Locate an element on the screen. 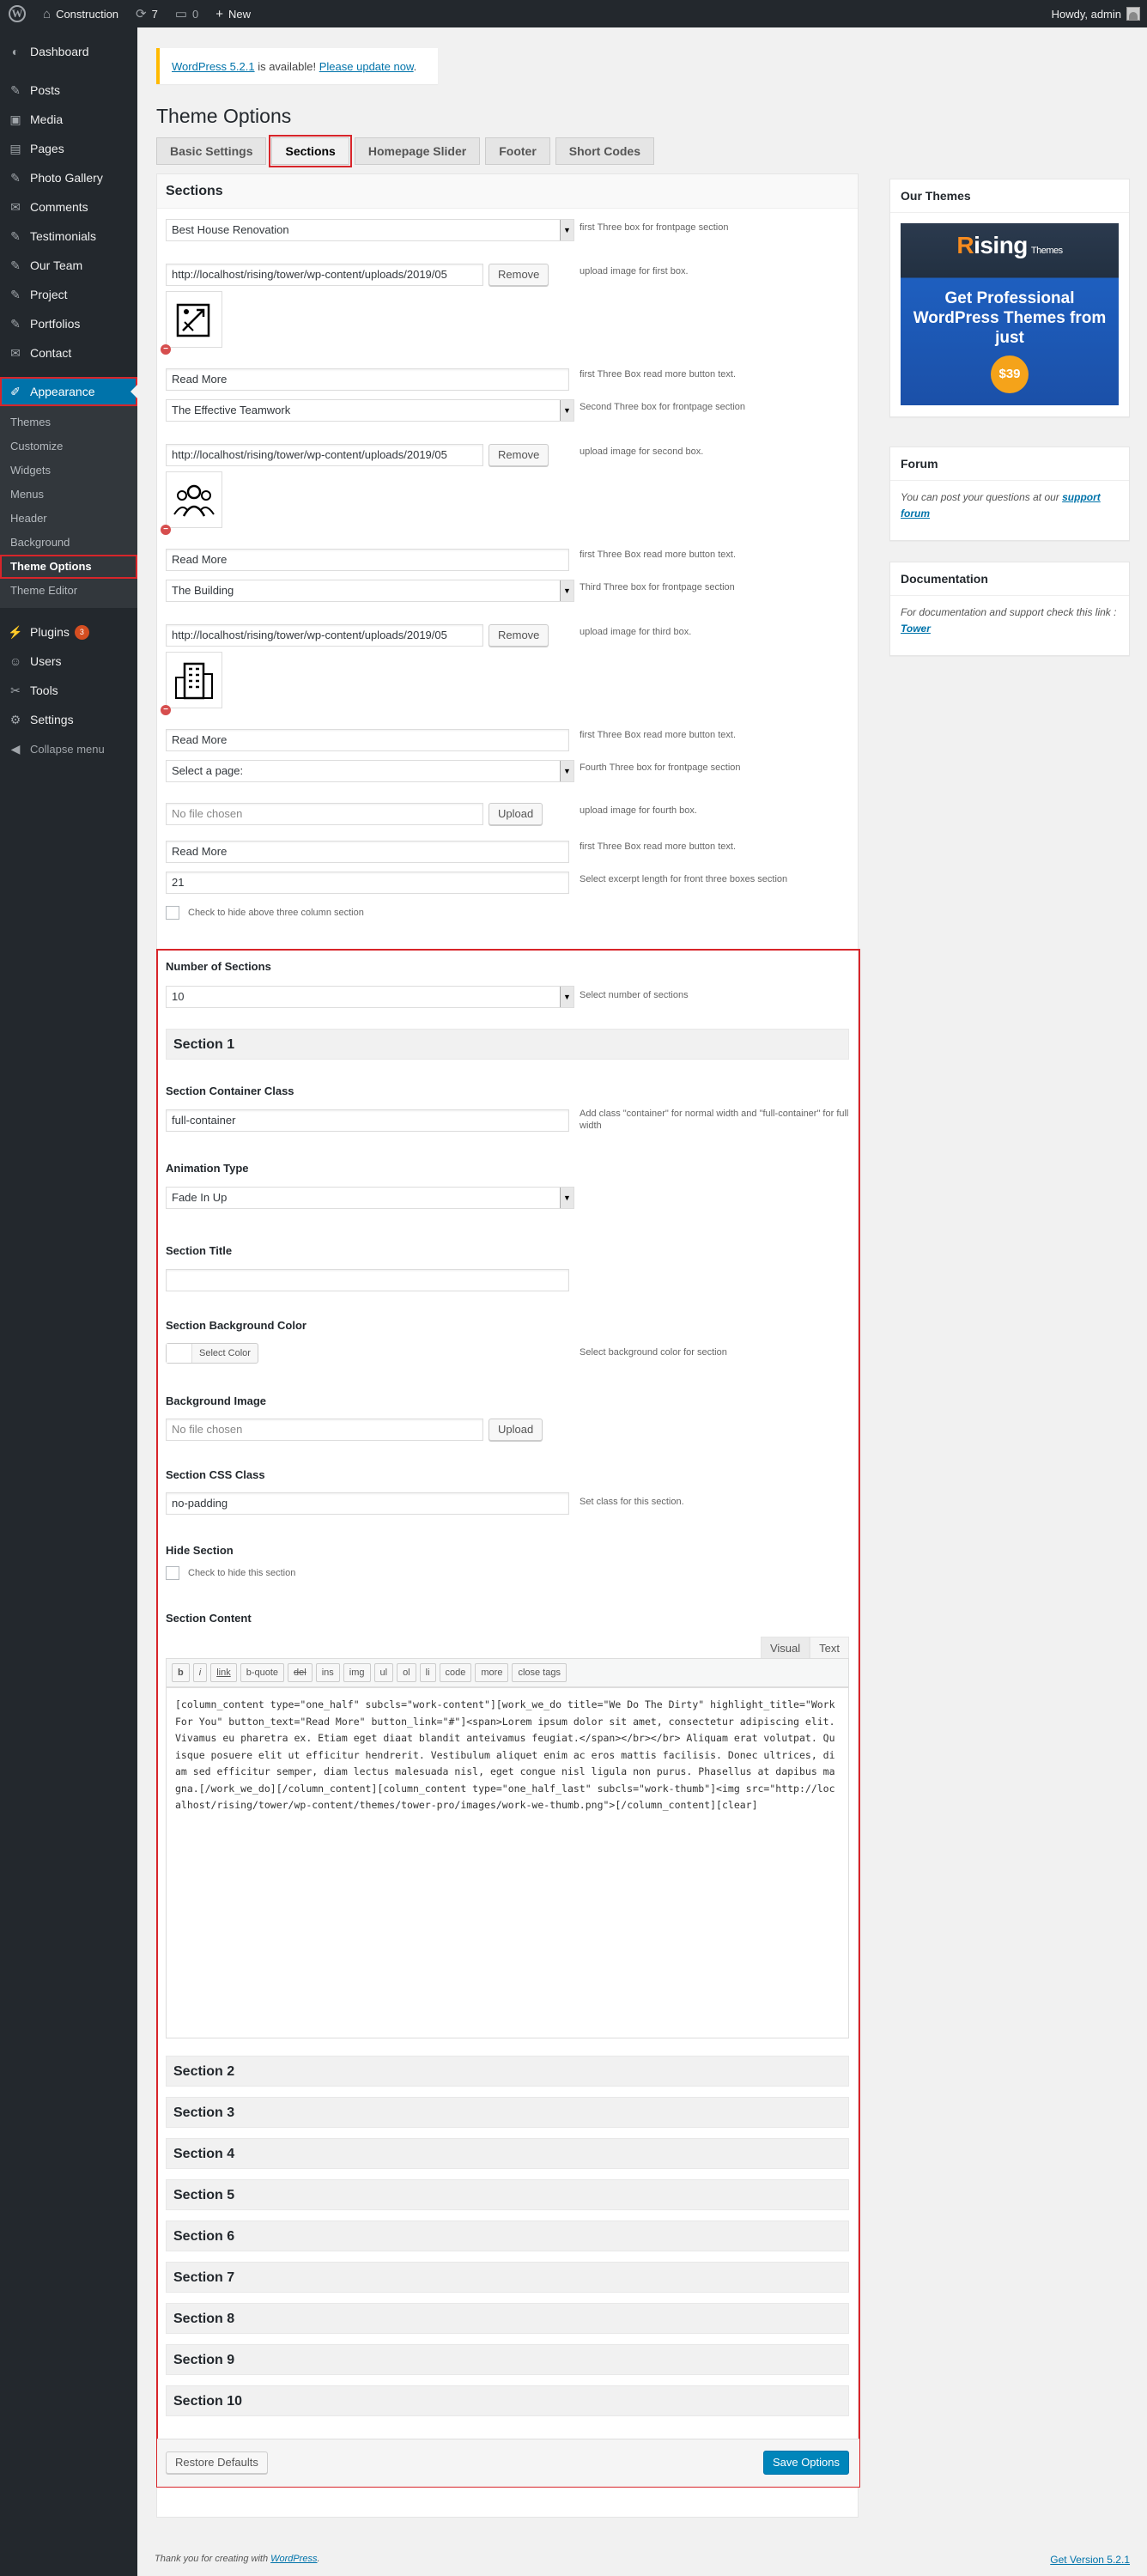 The image size is (1147, 2576). section-7-header: Section 7 is located at coordinates (507, 2277).